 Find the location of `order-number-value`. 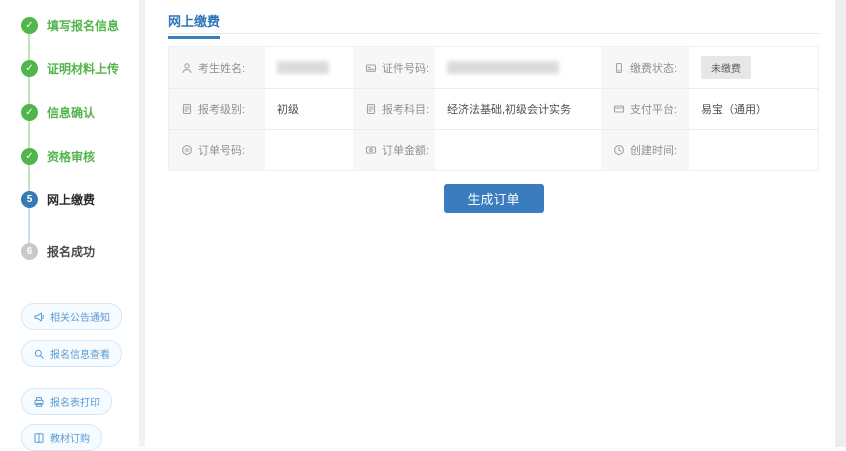

order-number-value is located at coordinates (309, 150).